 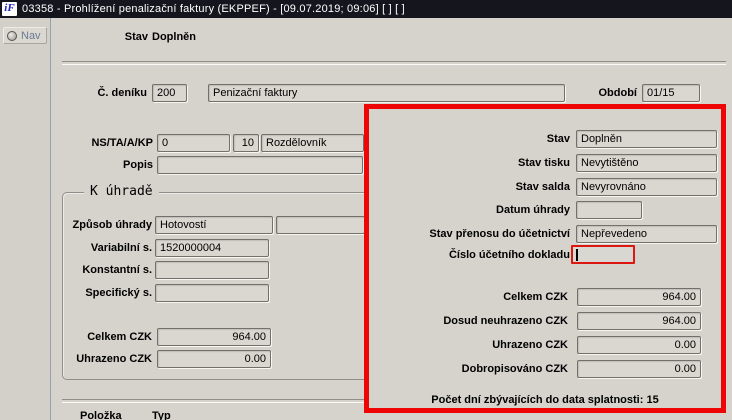 I want to click on celkem-czk-field: 964.00, so click(x=214, y=337).